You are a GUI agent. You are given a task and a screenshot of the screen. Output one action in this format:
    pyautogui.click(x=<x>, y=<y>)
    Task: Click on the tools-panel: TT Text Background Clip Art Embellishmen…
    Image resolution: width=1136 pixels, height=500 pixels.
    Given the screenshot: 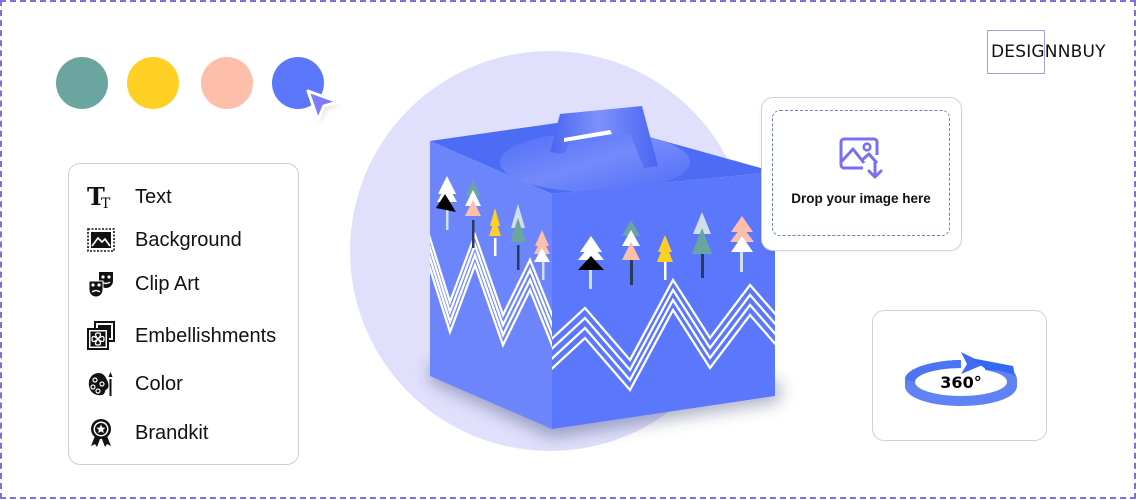 What is the action you would take?
    pyautogui.click(x=183, y=314)
    